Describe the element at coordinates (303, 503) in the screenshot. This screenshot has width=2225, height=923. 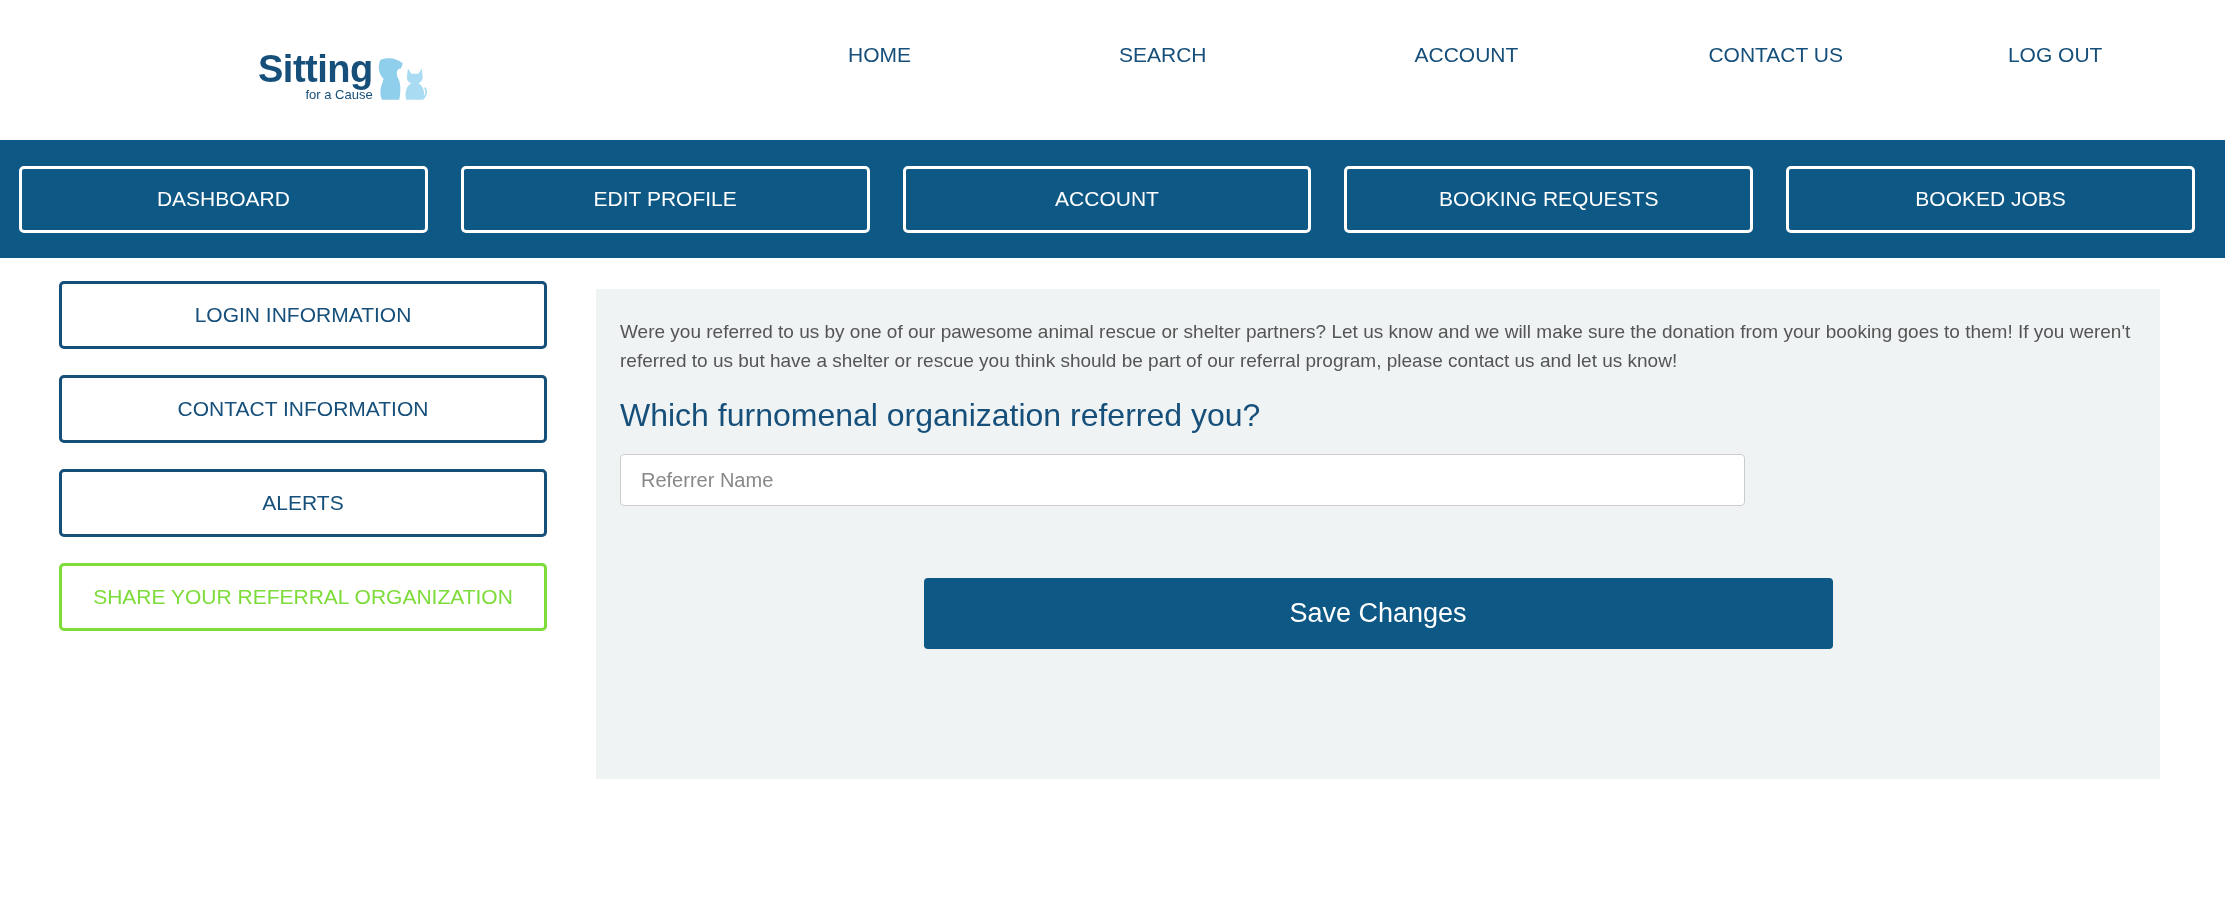
I see `sidebar-item: ALERTS` at that location.